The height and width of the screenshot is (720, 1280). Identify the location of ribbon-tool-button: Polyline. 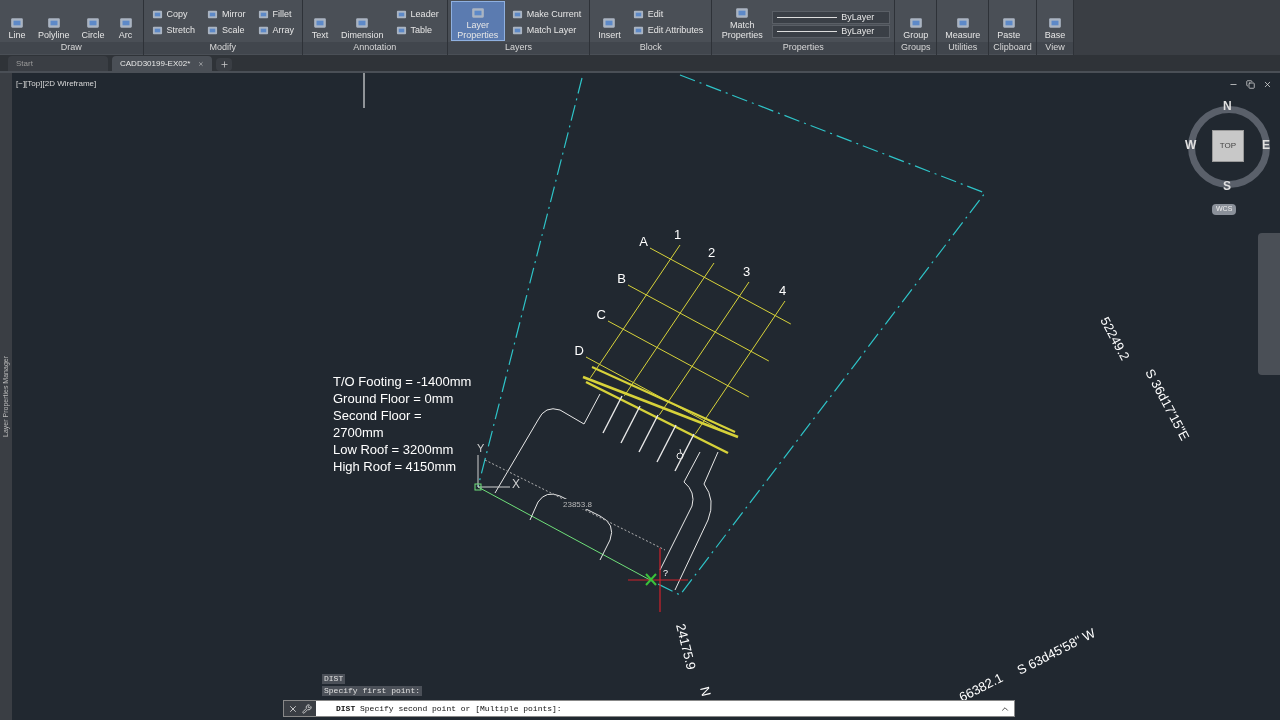
(54, 21).